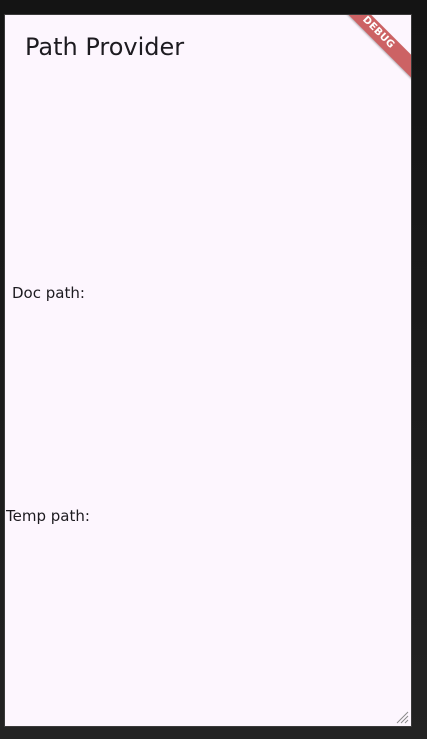 This screenshot has width=427, height=739. Describe the element at coordinates (48, 516) in the screenshot. I see `temp-path-label: Temp path:` at that location.